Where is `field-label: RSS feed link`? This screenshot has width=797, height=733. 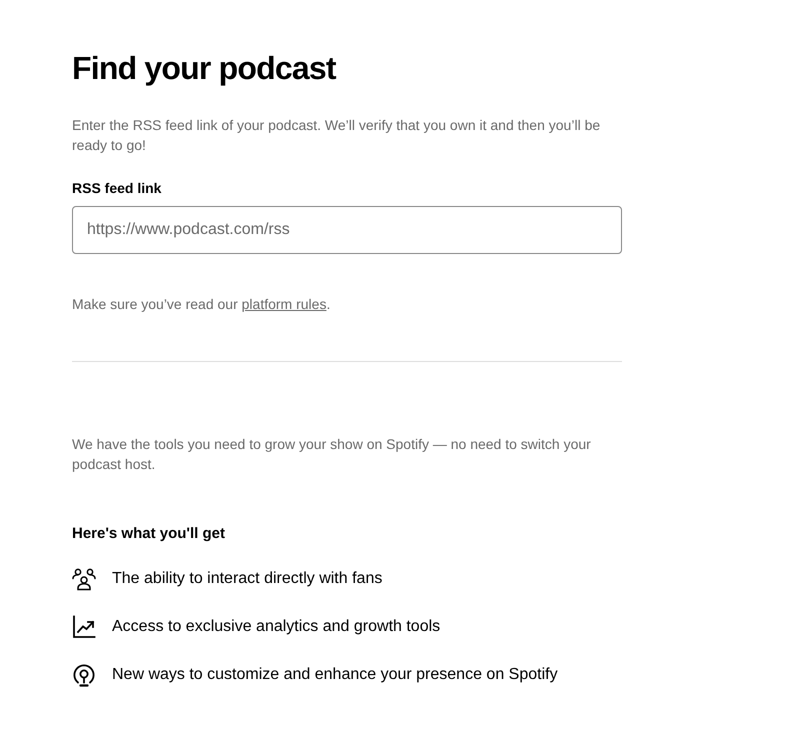
field-label: RSS feed link is located at coordinates (117, 188).